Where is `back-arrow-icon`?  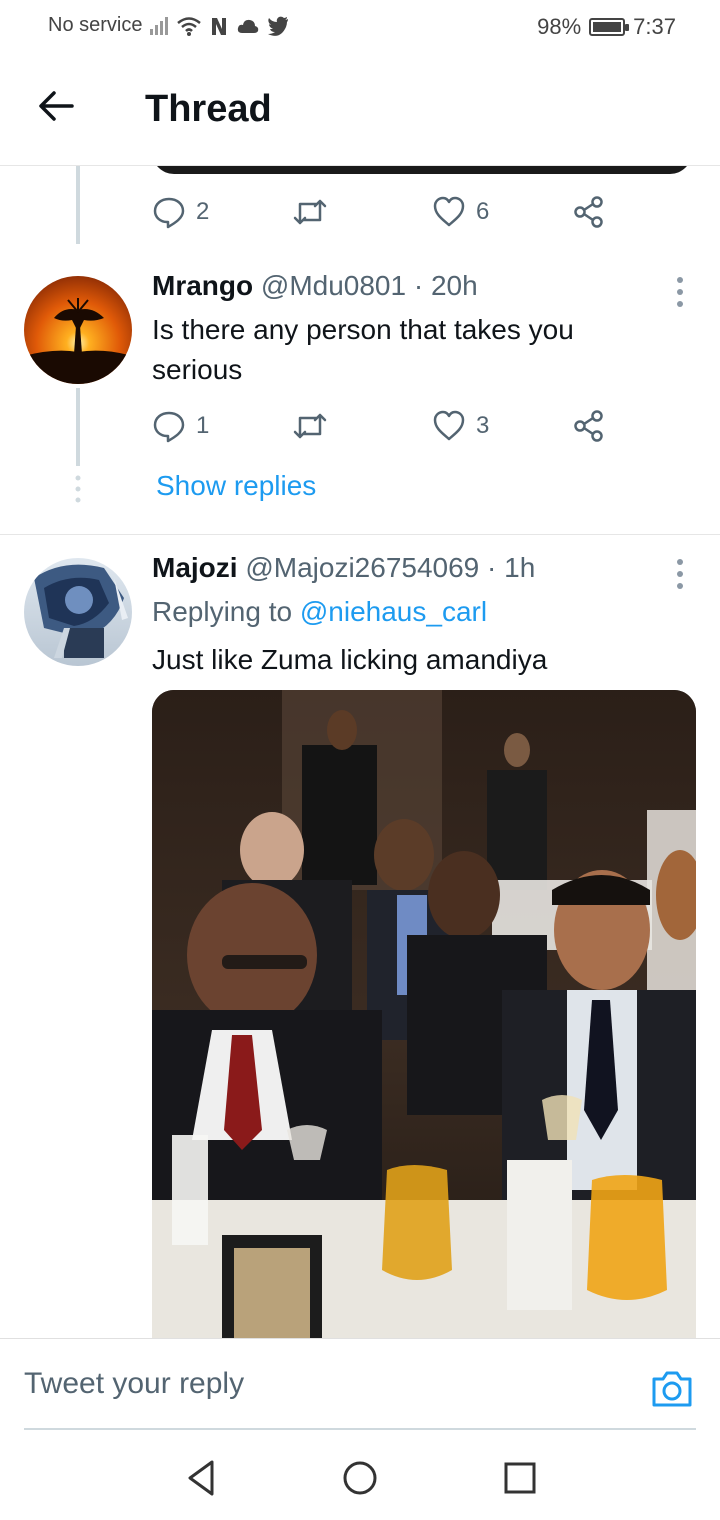 back-arrow-icon is located at coordinates (56, 106).